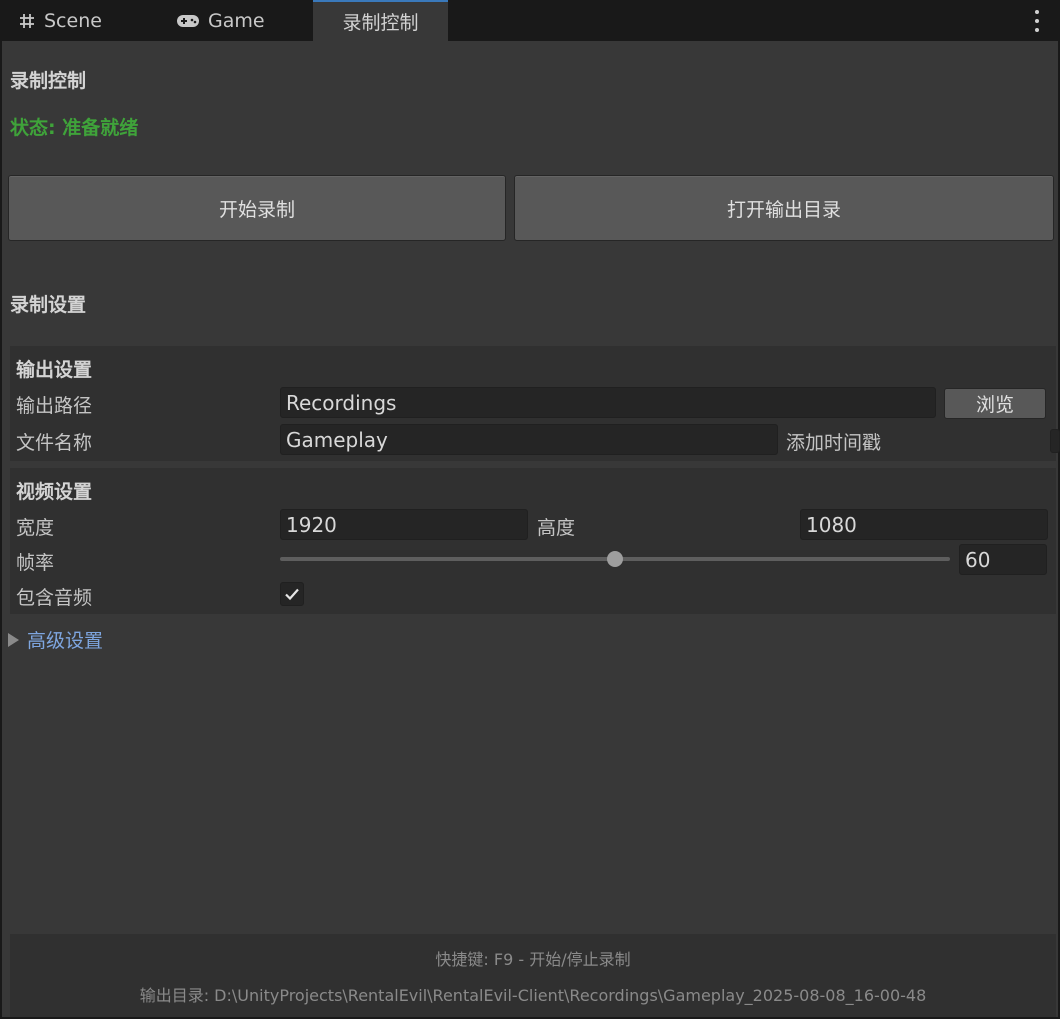  Describe the element at coordinates (35, 528) in the screenshot. I see `width-label: 宽度` at that location.